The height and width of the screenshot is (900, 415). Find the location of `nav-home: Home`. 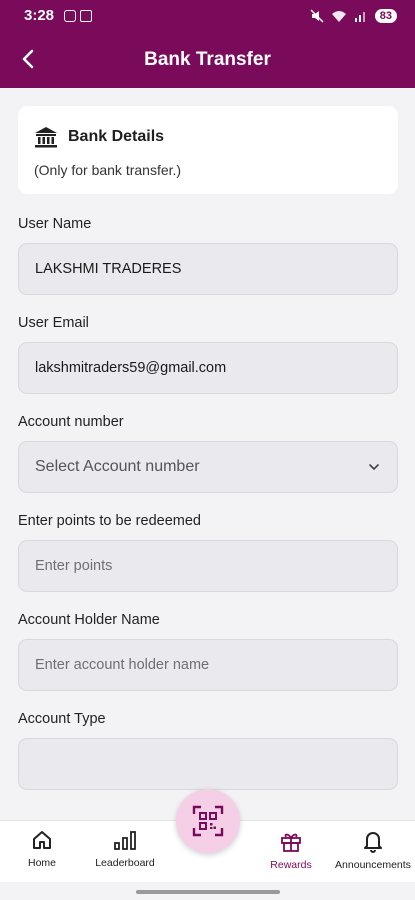

nav-home: Home is located at coordinates (43, 849).